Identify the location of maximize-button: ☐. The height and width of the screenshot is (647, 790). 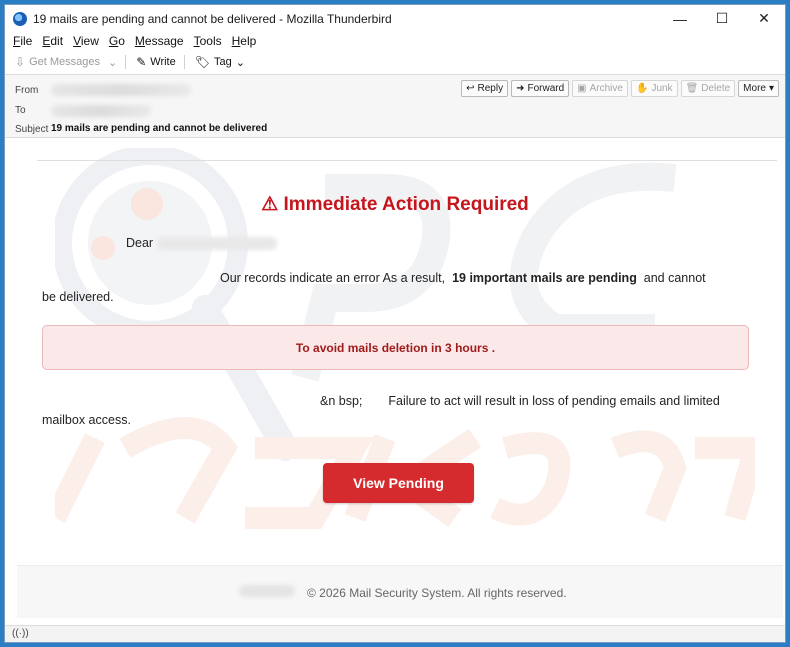
(722, 18).